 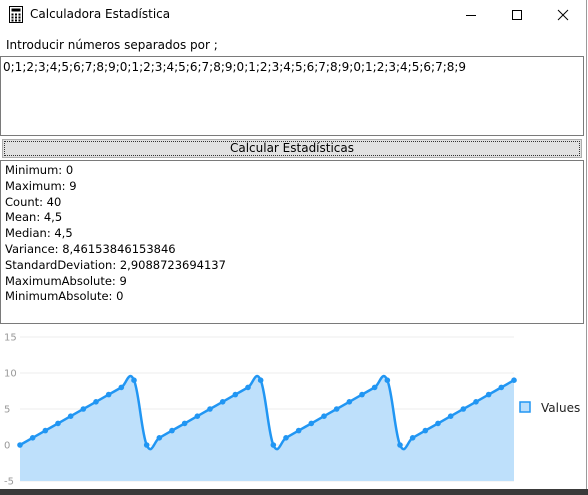 What do you see at coordinates (10, 374) in the screenshot?
I see `y-tick-label: 10` at bounding box center [10, 374].